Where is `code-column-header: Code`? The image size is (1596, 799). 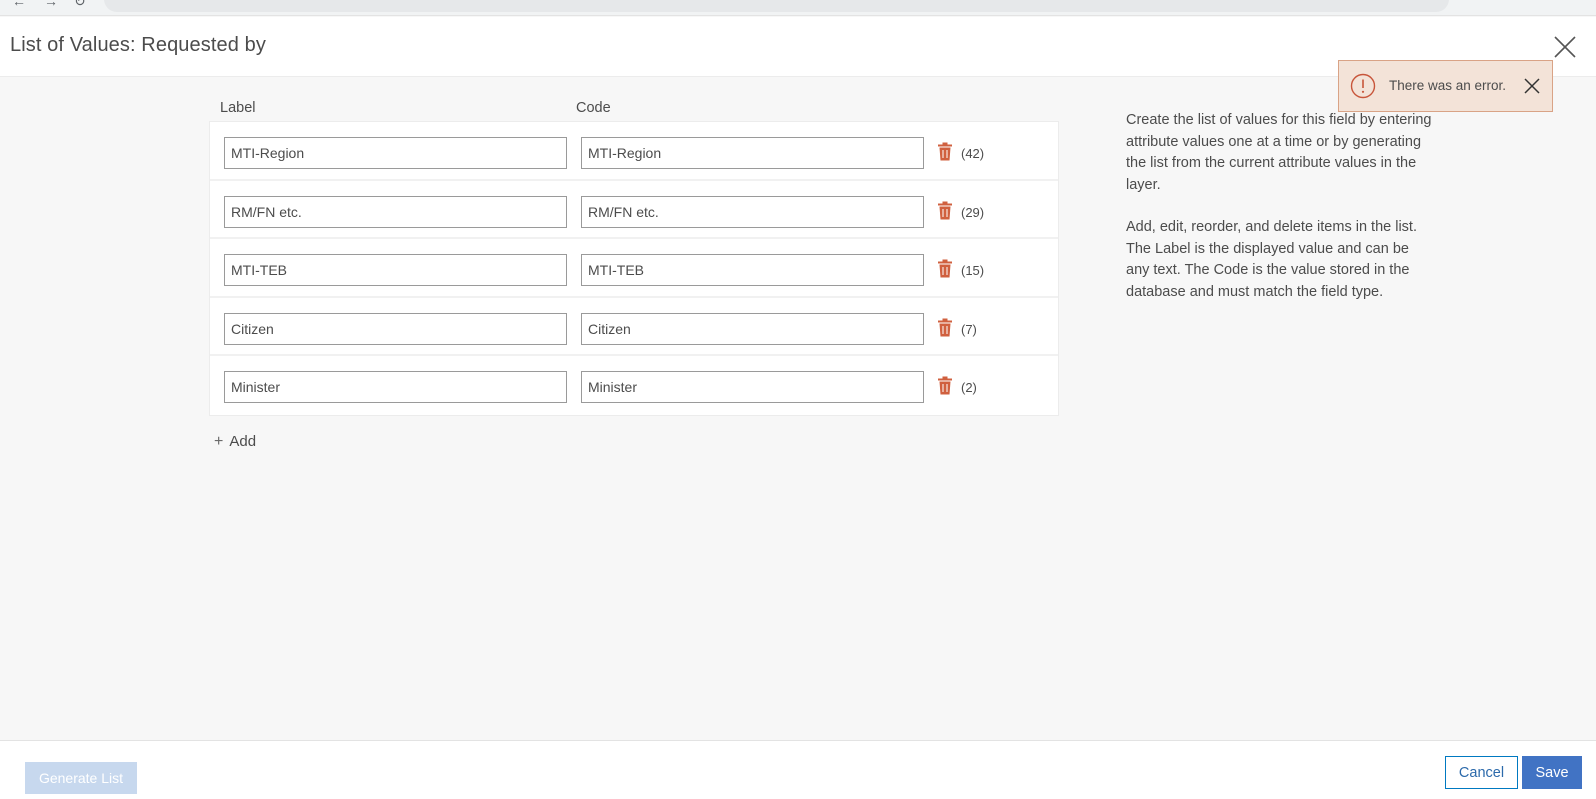
code-column-header: Code is located at coordinates (593, 108).